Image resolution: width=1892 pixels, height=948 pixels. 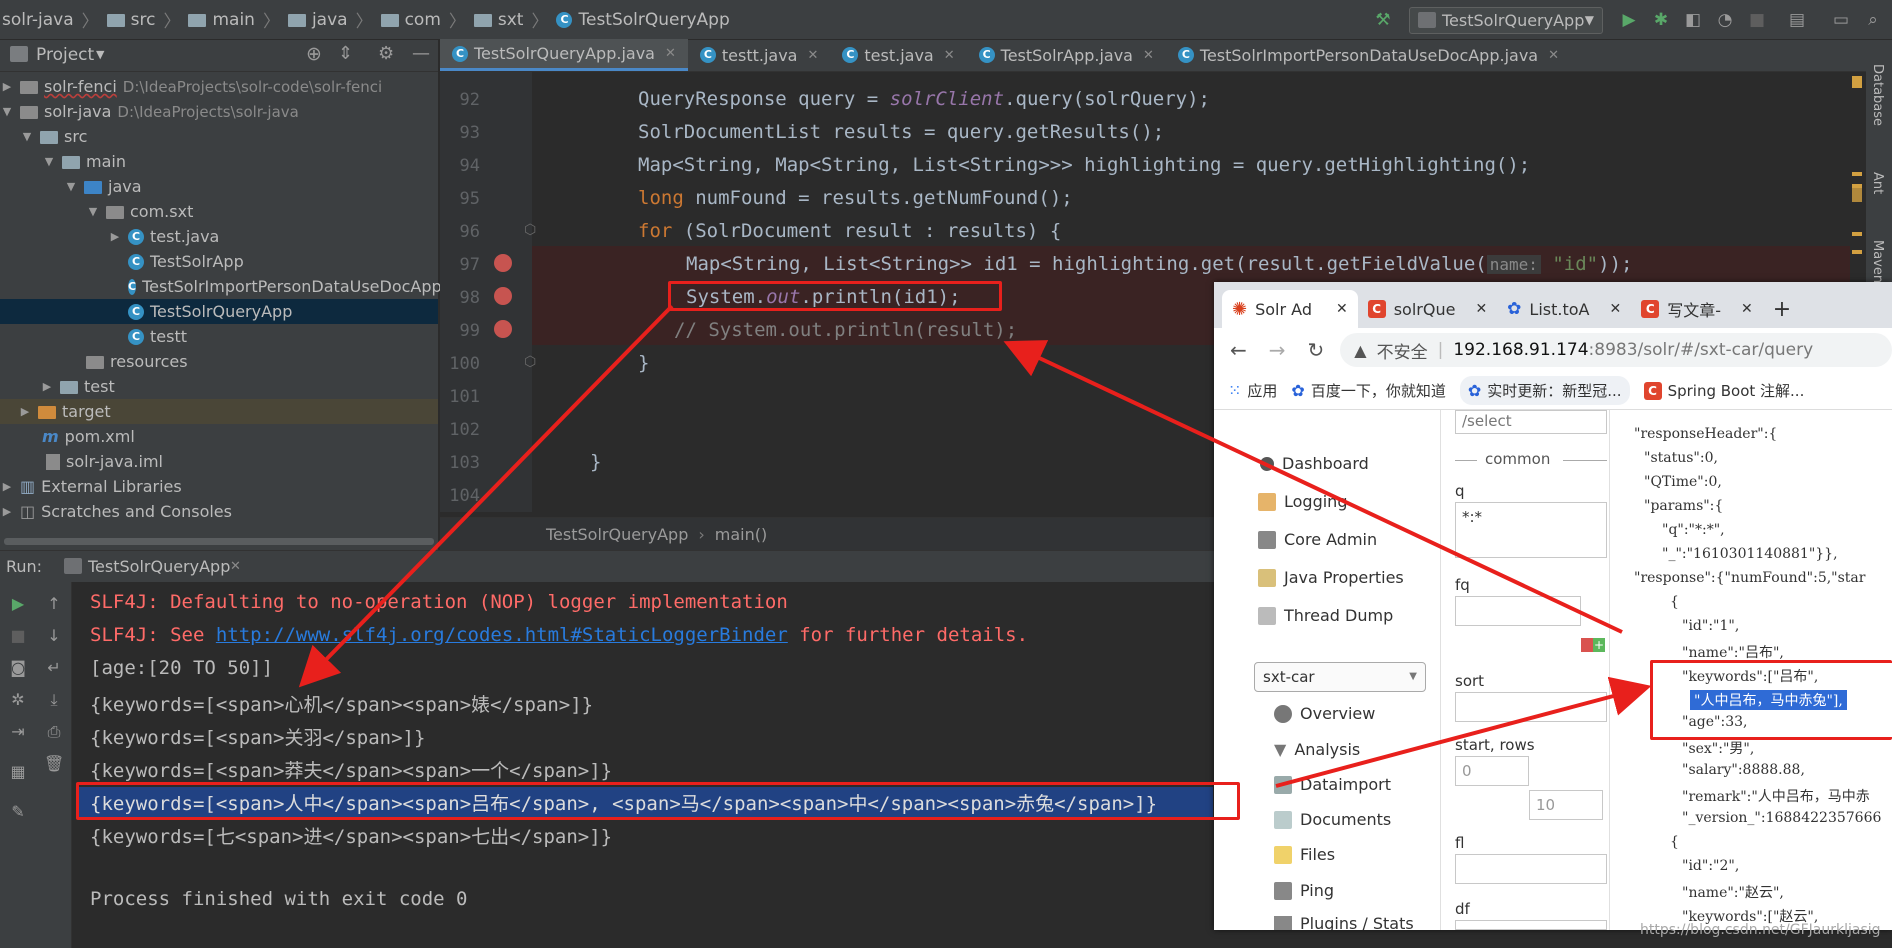 What do you see at coordinates (1518, 611) in the screenshot?
I see `fq-input` at bounding box center [1518, 611].